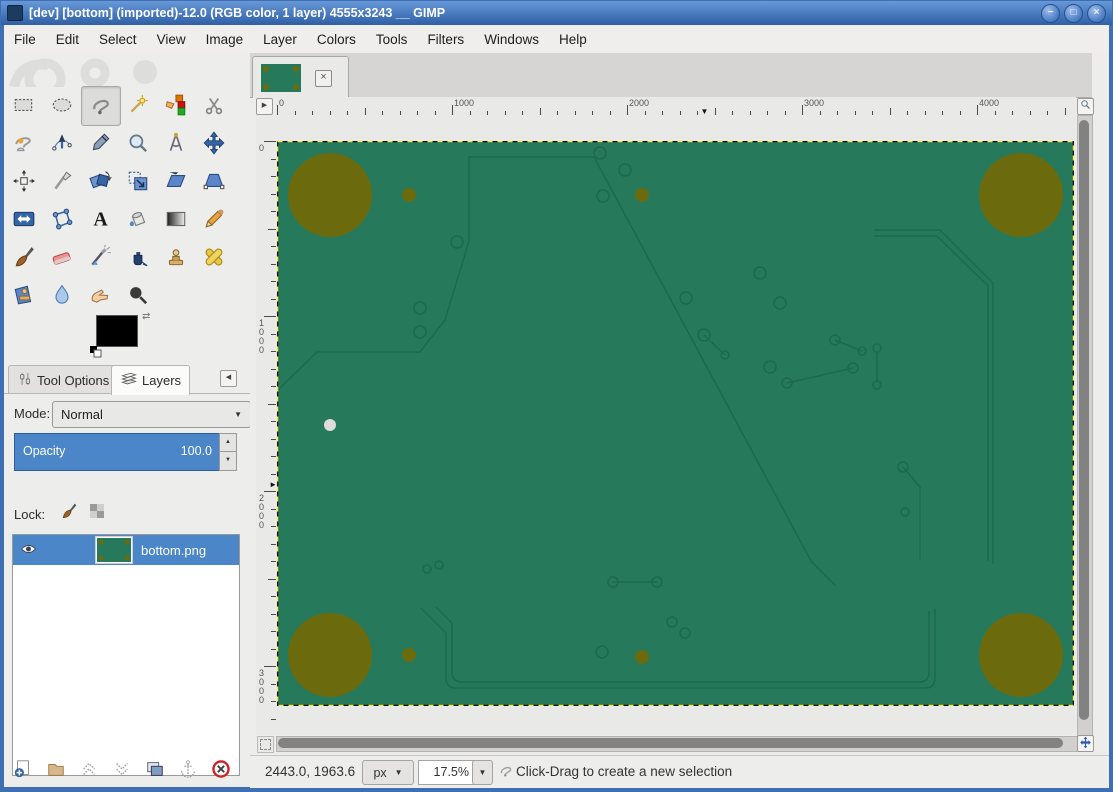 Image resolution: width=1113 pixels, height=792 pixels. What do you see at coordinates (1073, 13) in the screenshot?
I see `maximize-button: □` at bounding box center [1073, 13].